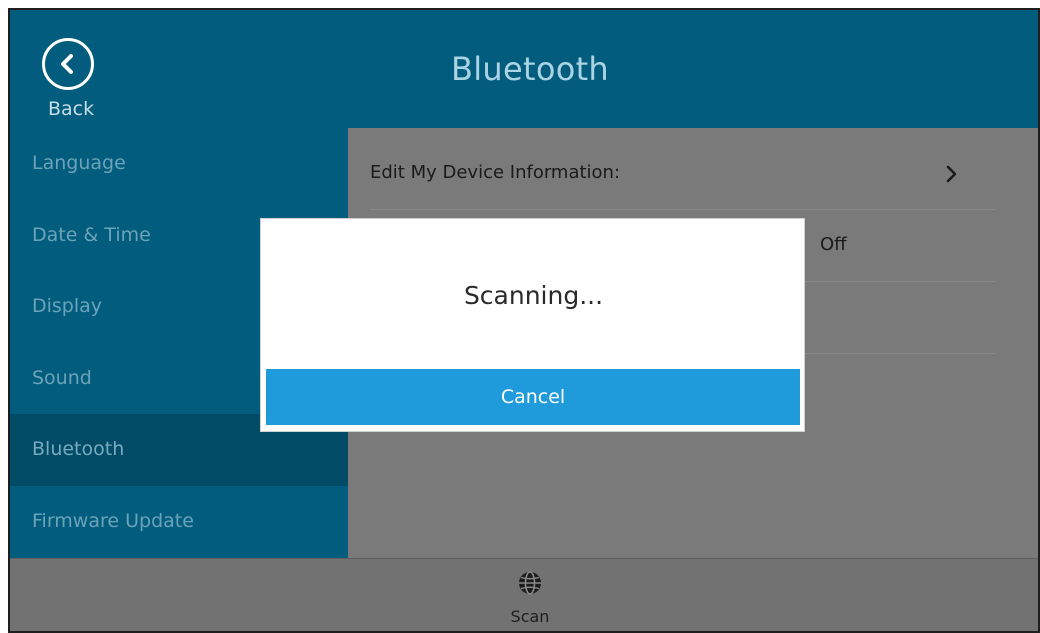  What do you see at coordinates (71, 109) in the screenshot?
I see `back-label: Back` at bounding box center [71, 109].